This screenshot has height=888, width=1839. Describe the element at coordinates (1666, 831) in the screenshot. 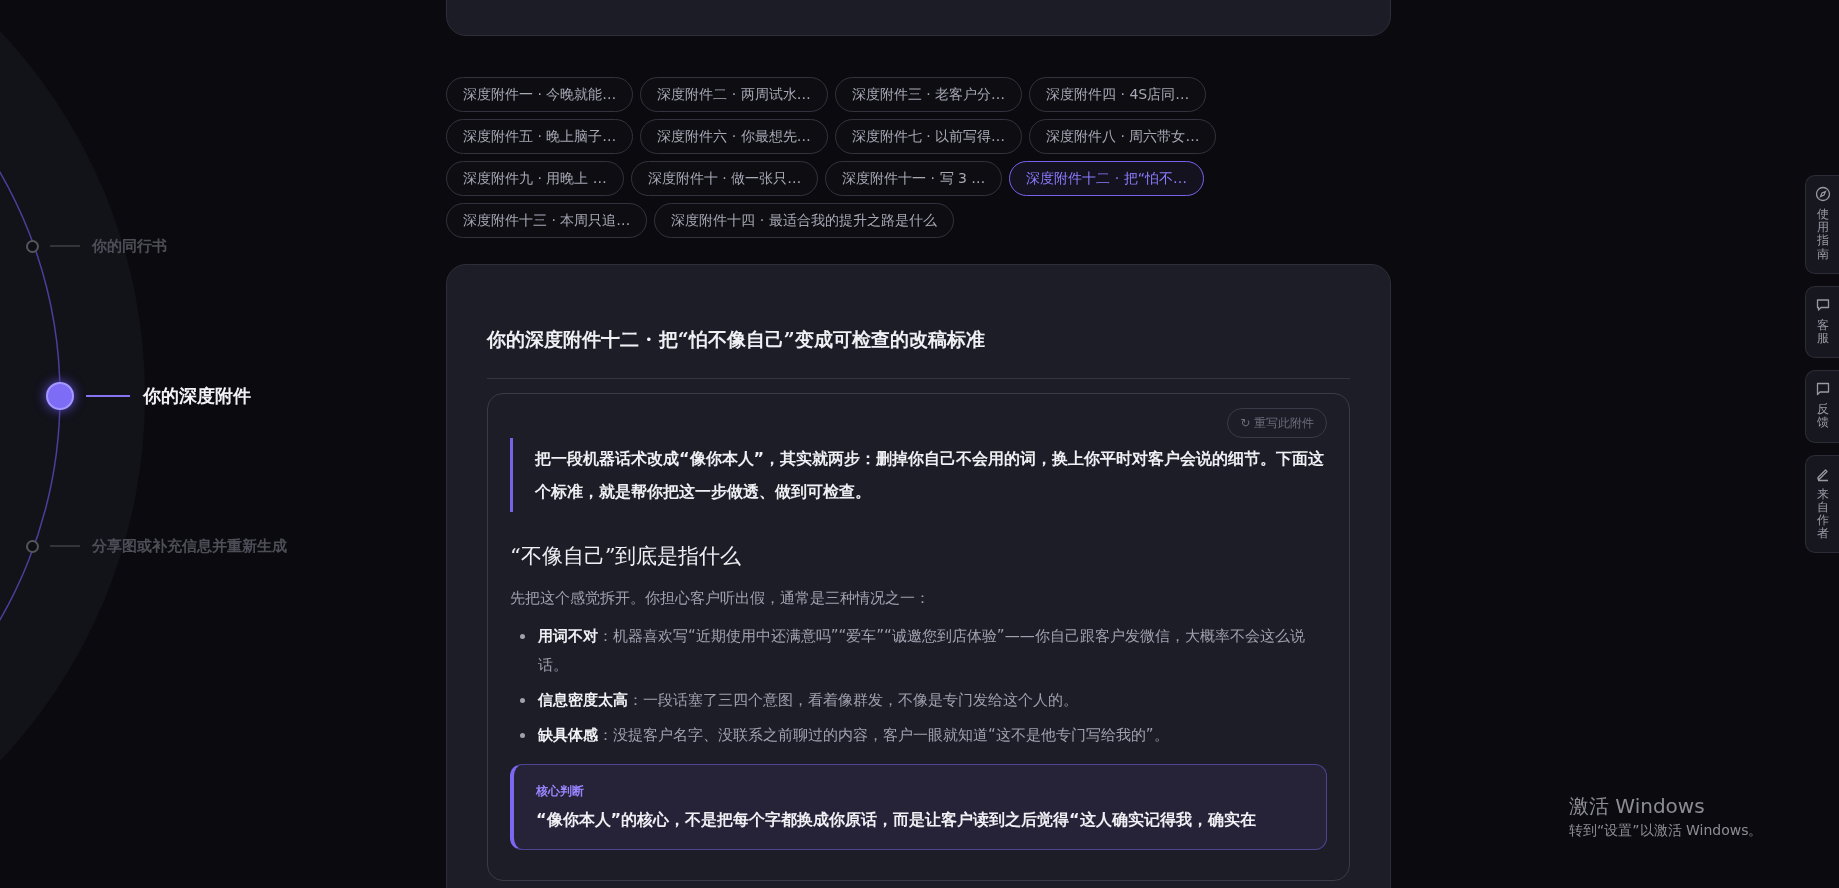

I see `activation-subtitle: 转到“设置”以激活 Windows。` at that location.